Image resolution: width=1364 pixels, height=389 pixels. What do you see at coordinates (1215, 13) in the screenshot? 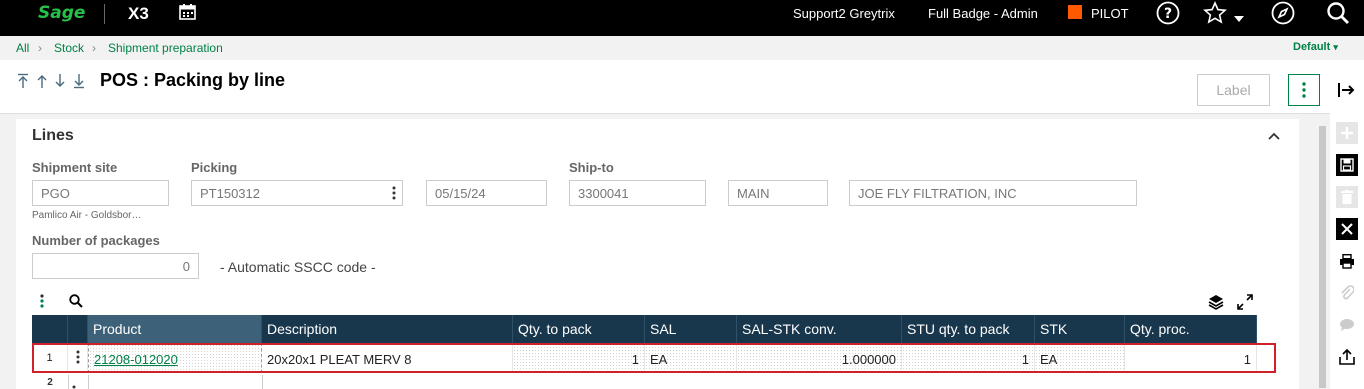
I see `star-icon` at bounding box center [1215, 13].